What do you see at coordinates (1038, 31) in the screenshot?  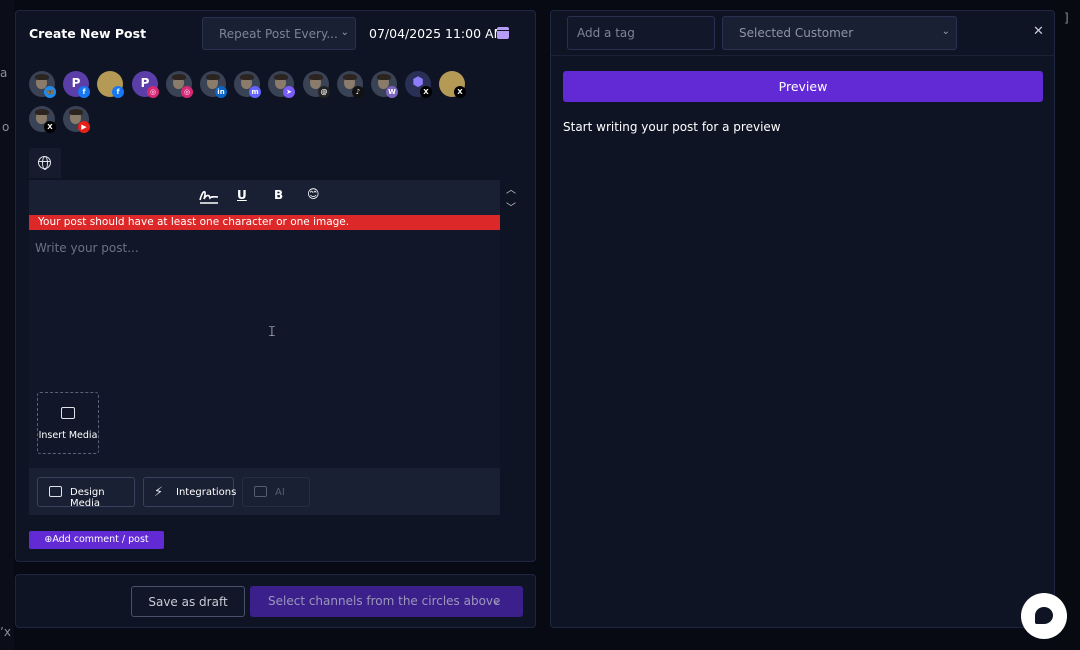 I see `close-icon: ✕` at bounding box center [1038, 31].